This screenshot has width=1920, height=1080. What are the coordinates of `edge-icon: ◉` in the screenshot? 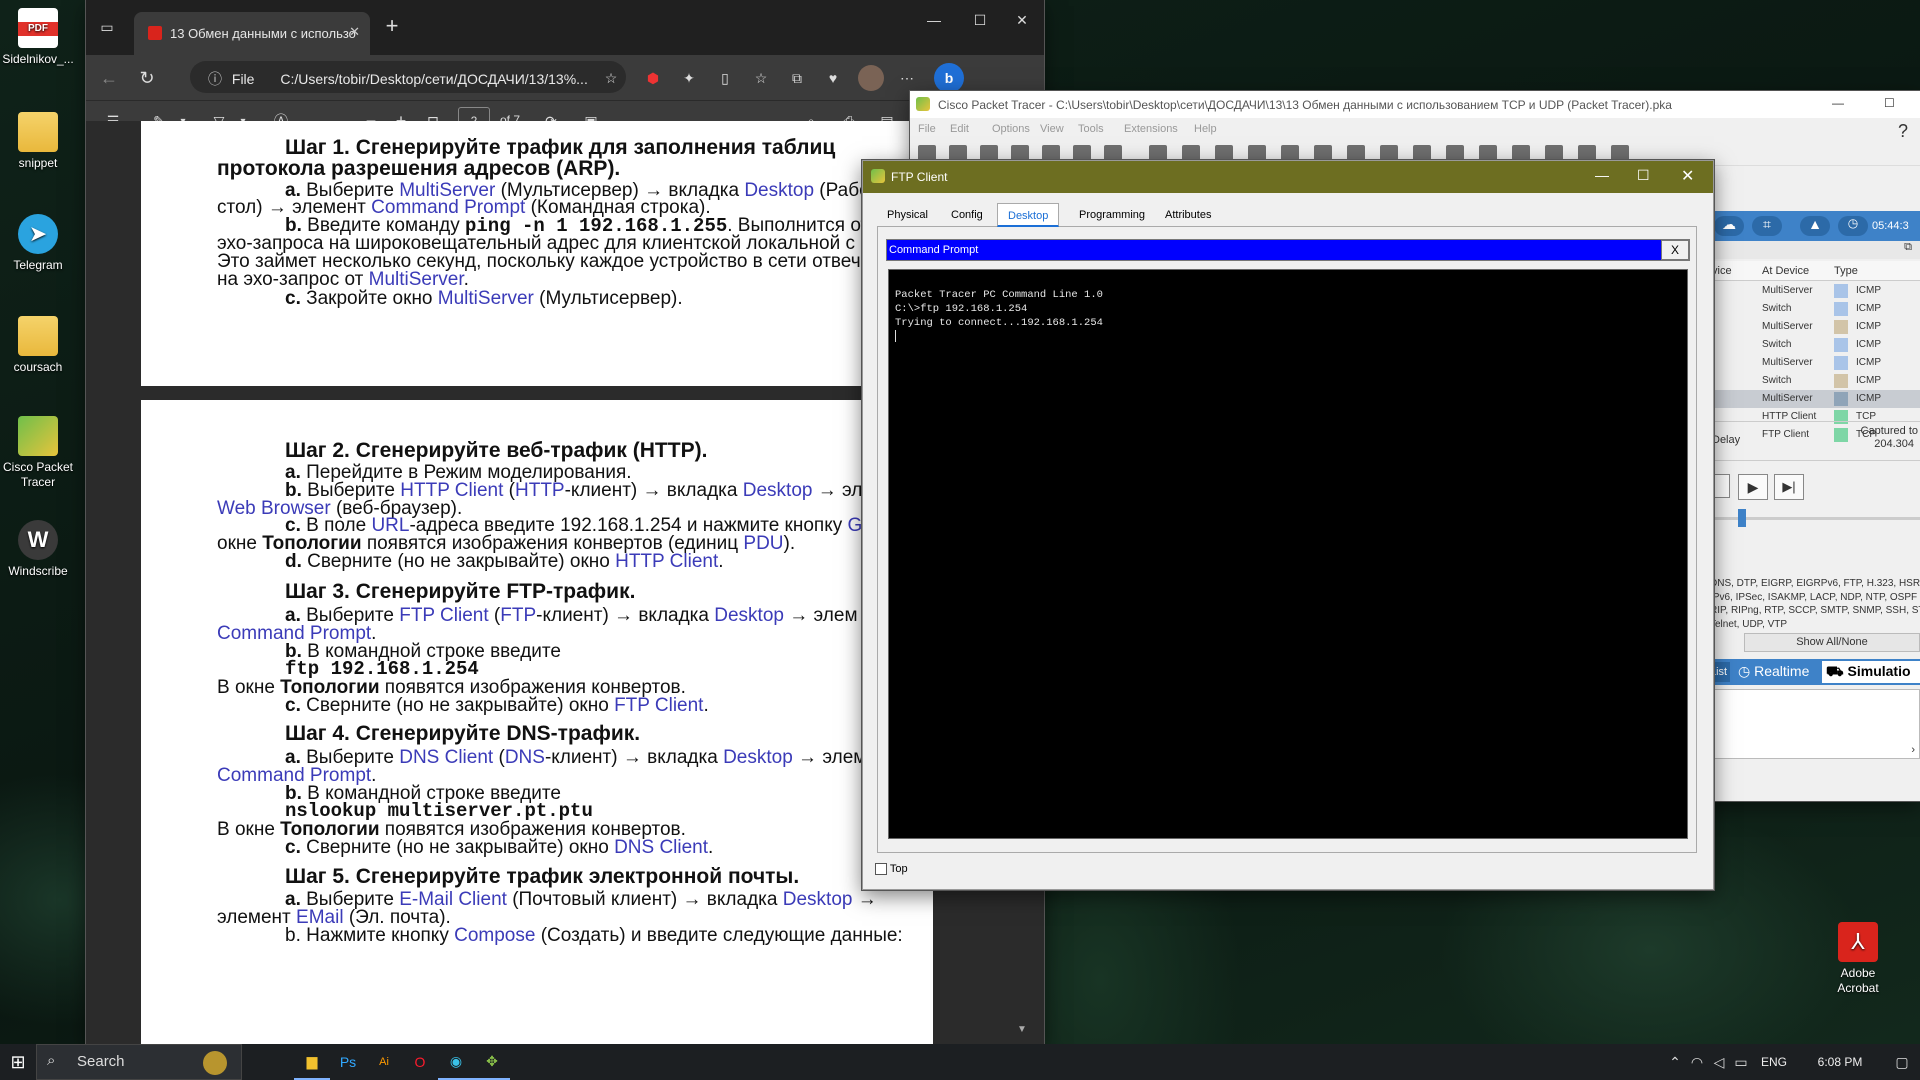 It's located at (456, 1062).